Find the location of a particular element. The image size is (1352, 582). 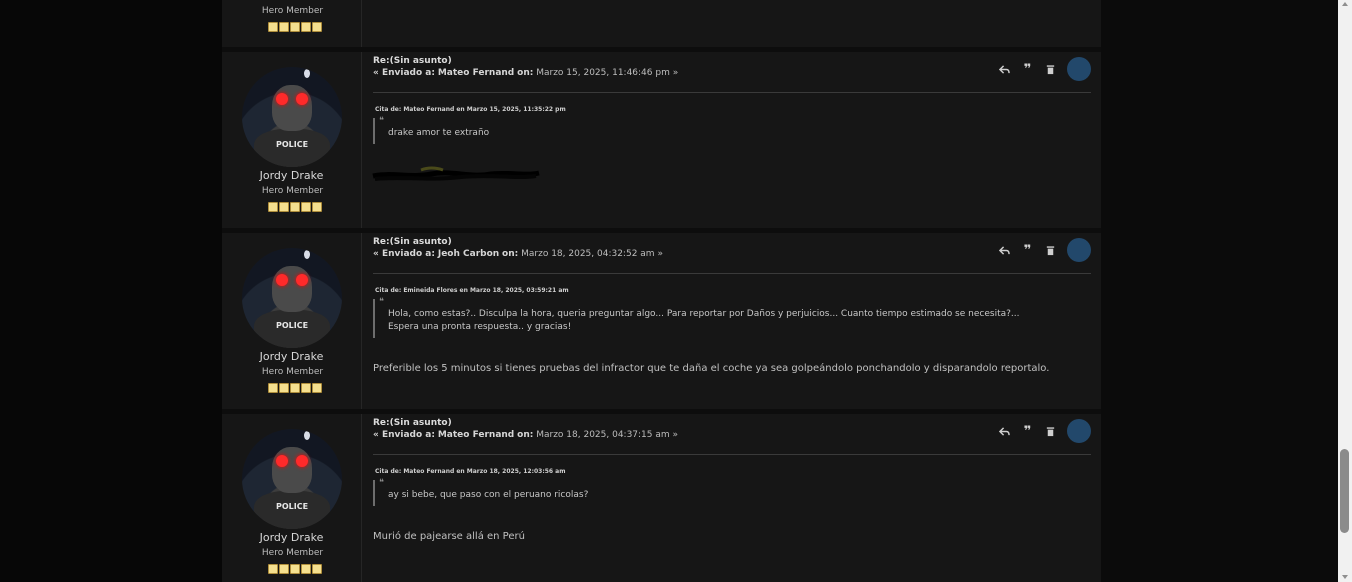

scrollbar-thumb is located at coordinates (1344, 491).